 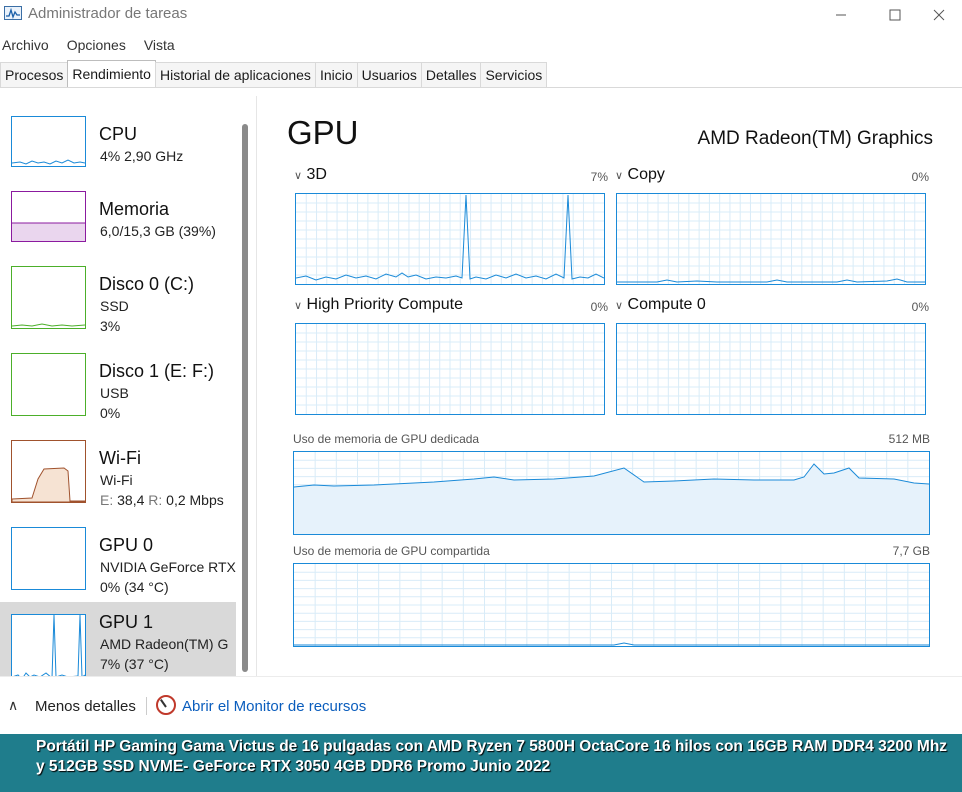 What do you see at coordinates (155, 500) in the screenshot?
I see `wifi-recv-prefix: R:` at bounding box center [155, 500].